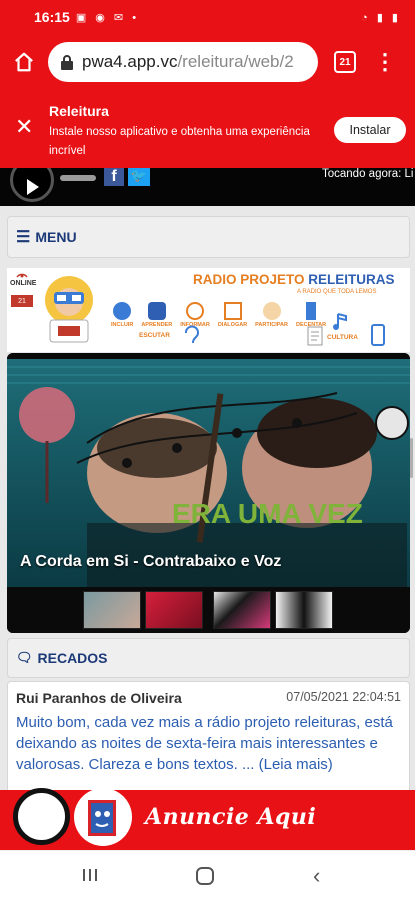 This screenshot has height=900, width=415. What do you see at coordinates (69, 309) in the screenshot?
I see `radio-mascot-logo` at bounding box center [69, 309].